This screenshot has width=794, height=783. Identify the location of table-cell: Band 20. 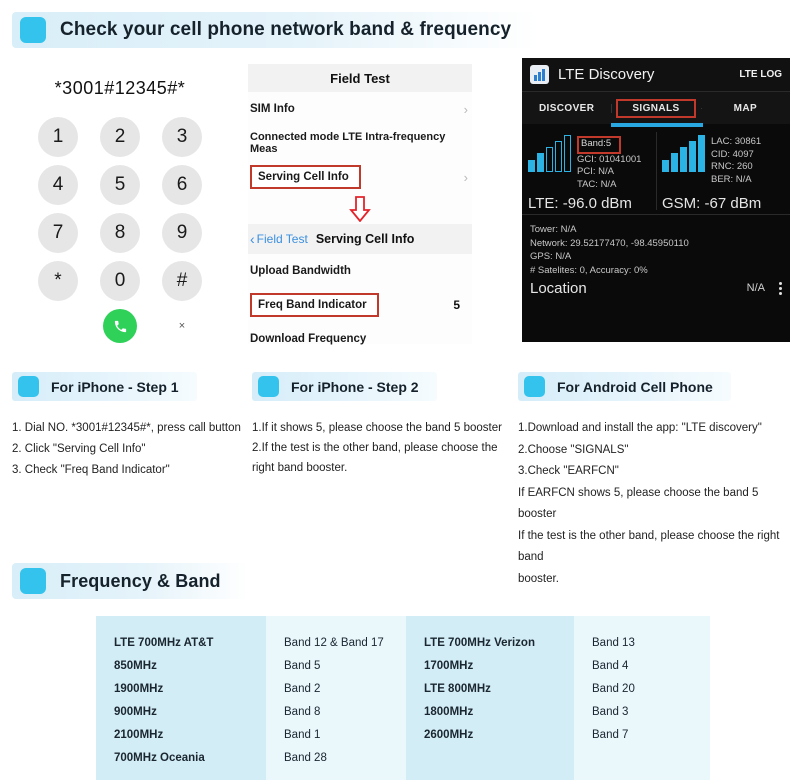
(613, 689).